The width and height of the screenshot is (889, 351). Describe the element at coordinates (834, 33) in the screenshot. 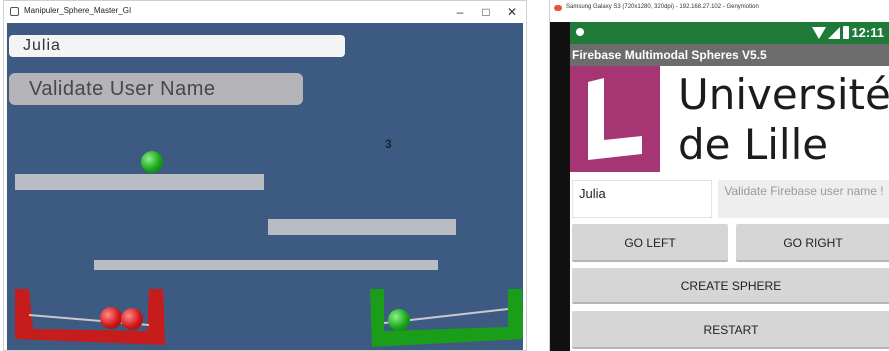

I see `signal-icon` at that location.